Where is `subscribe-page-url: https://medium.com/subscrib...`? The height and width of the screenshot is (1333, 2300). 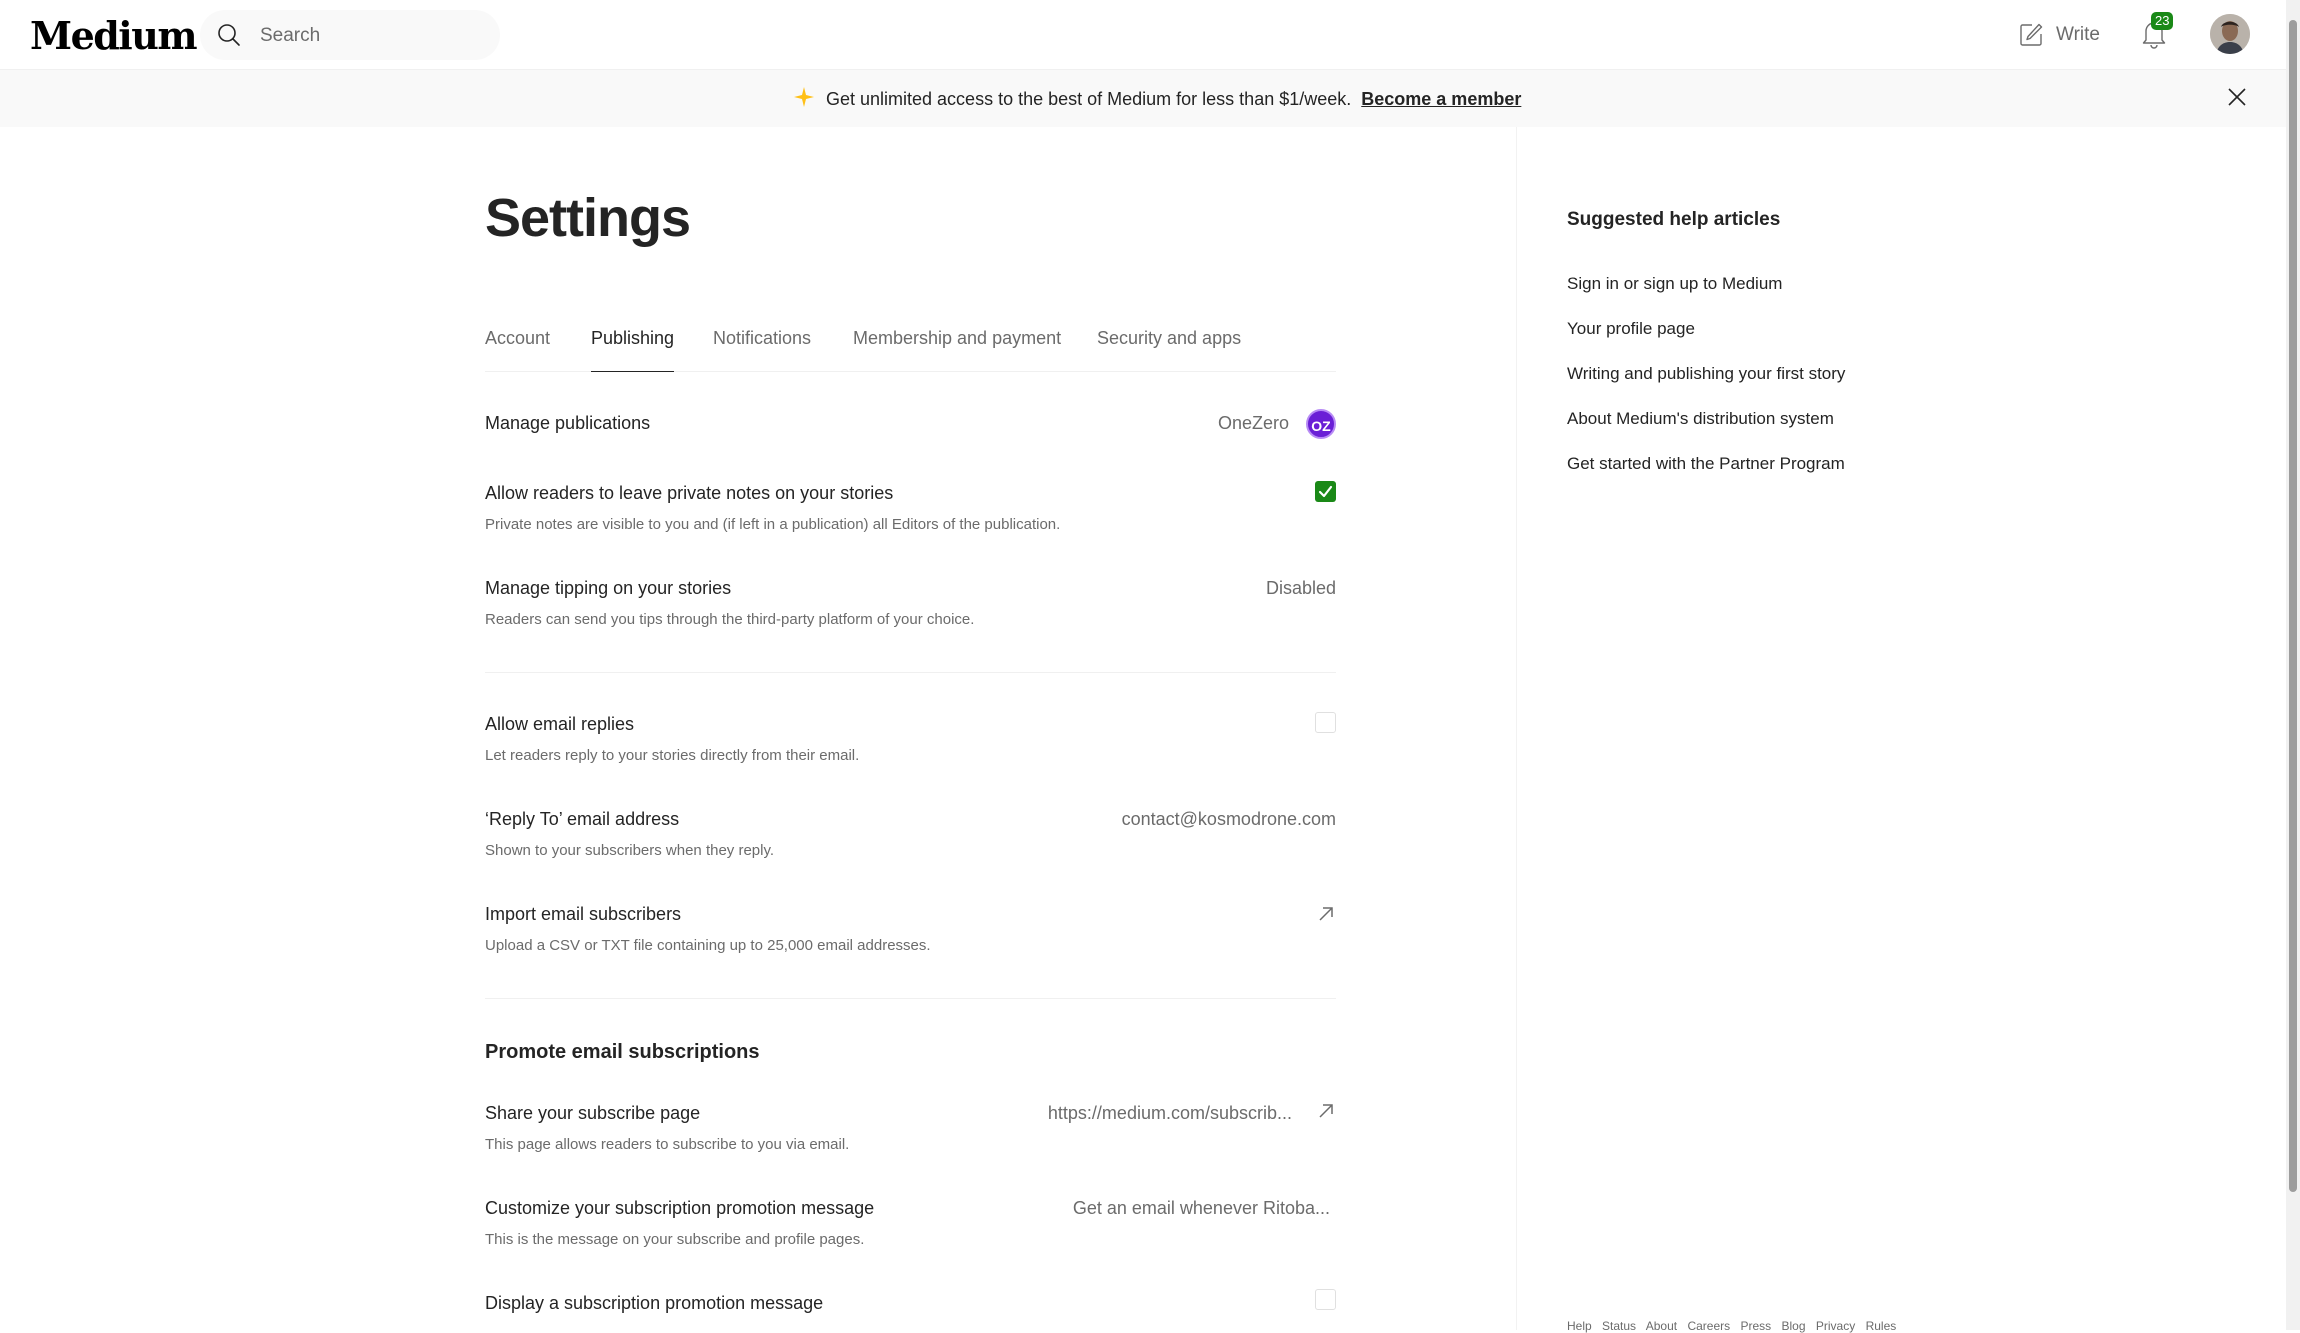
subscribe-page-url: https://medium.com/subscrib... is located at coordinates (1170, 1113).